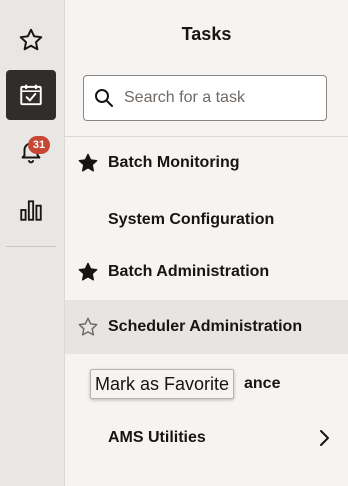 The width and height of the screenshot is (348, 486). What do you see at coordinates (262, 383) in the screenshot?
I see `task-label: ance` at bounding box center [262, 383].